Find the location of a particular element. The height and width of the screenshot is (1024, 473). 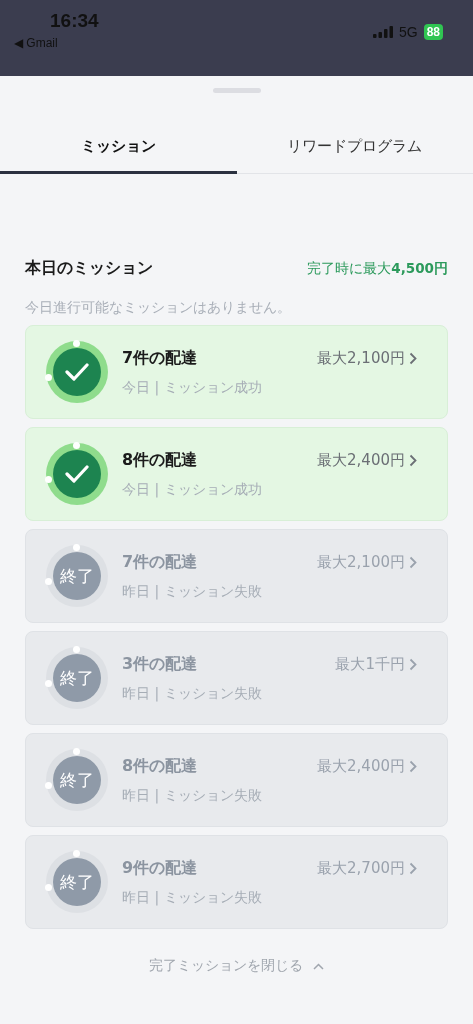

close-completed-link: 完了ミッションを閉じる is located at coordinates (226, 966).